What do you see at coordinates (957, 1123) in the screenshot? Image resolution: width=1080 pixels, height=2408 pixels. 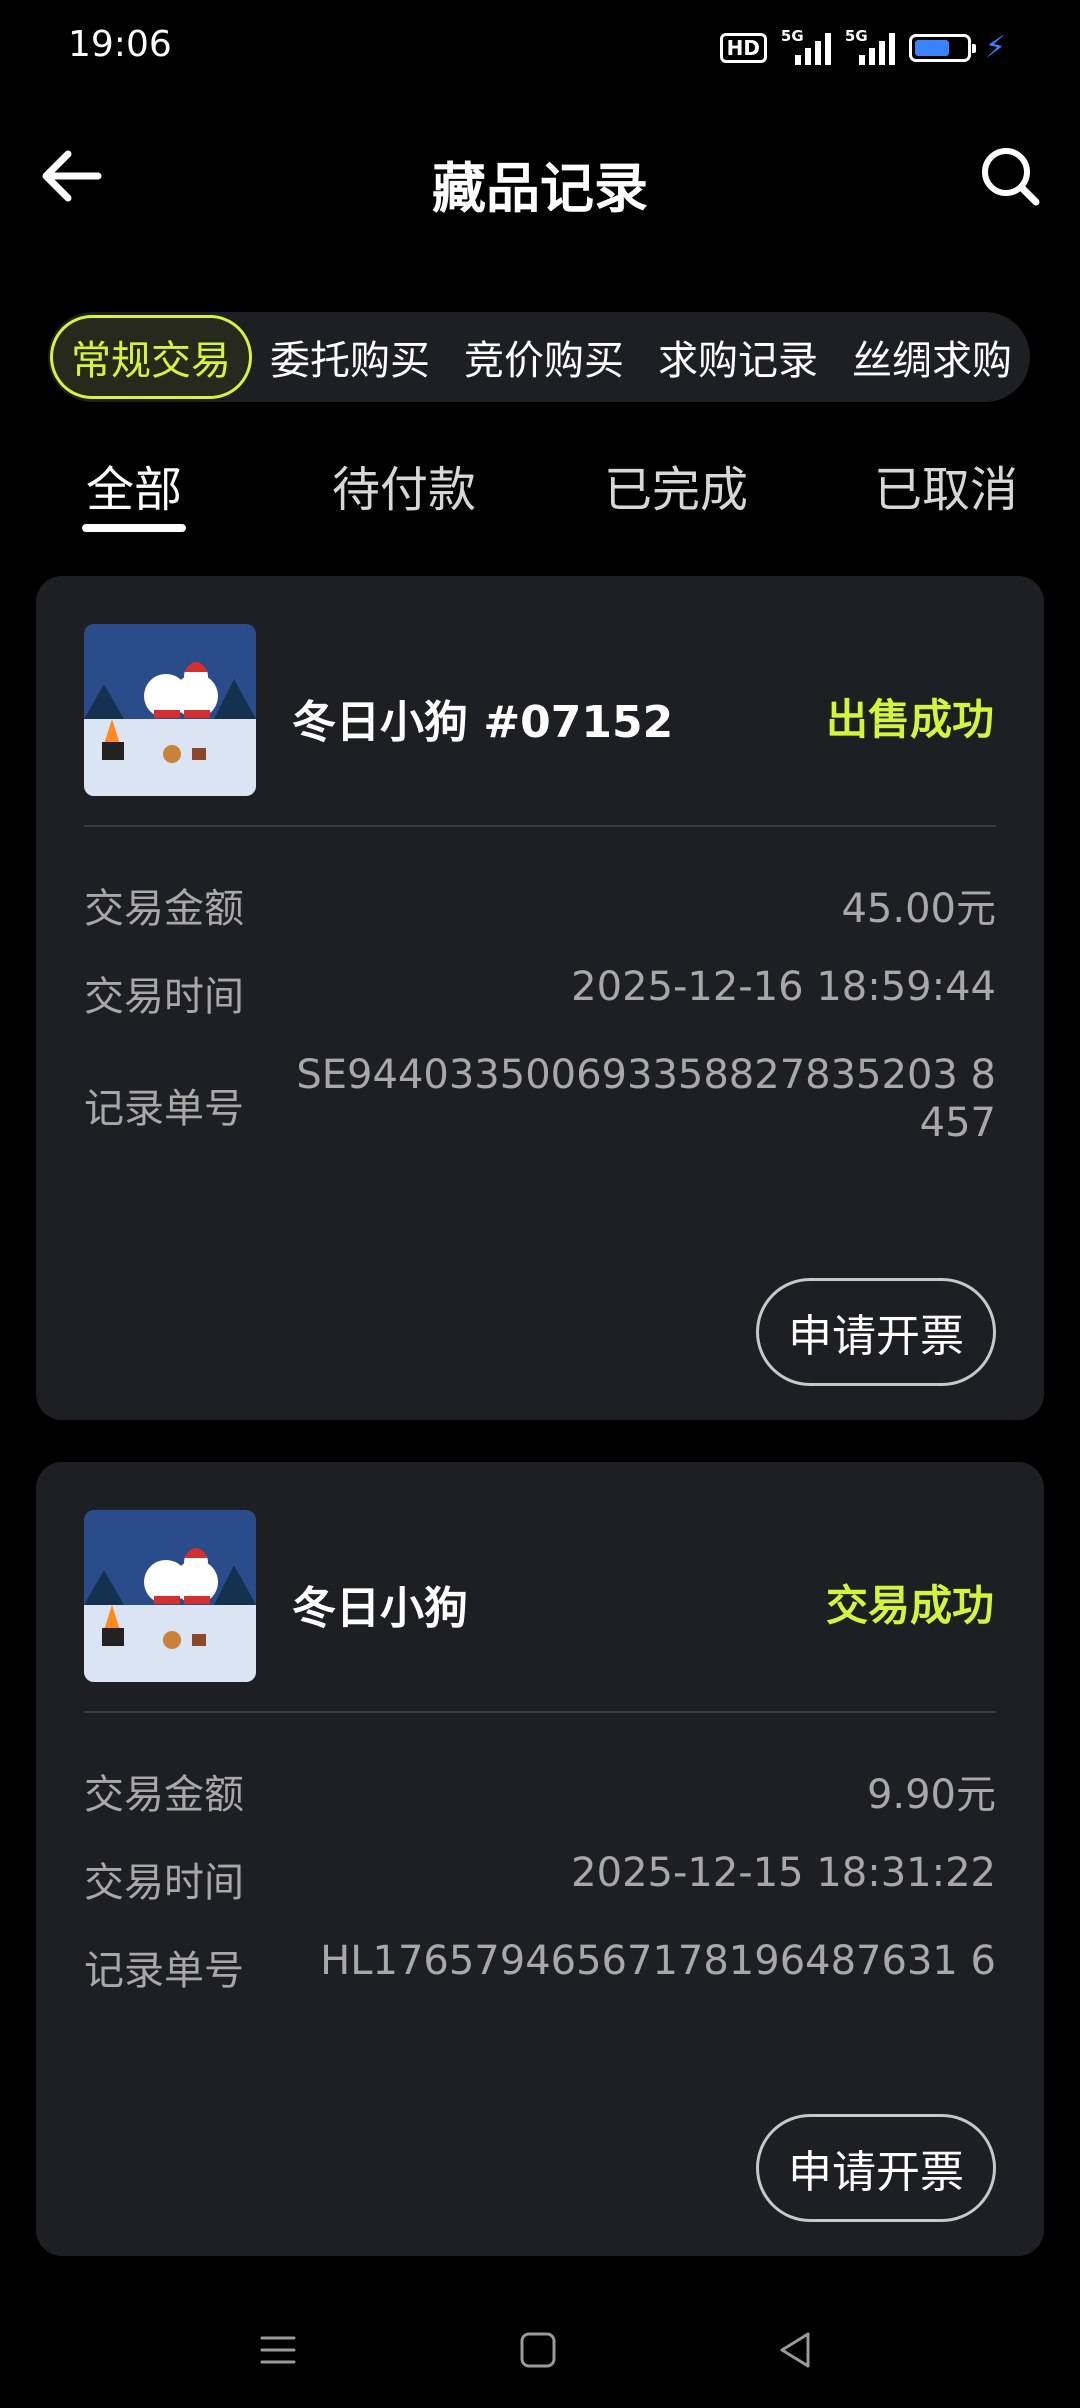 I see `record-id-line2: 457` at bounding box center [957, 1123].